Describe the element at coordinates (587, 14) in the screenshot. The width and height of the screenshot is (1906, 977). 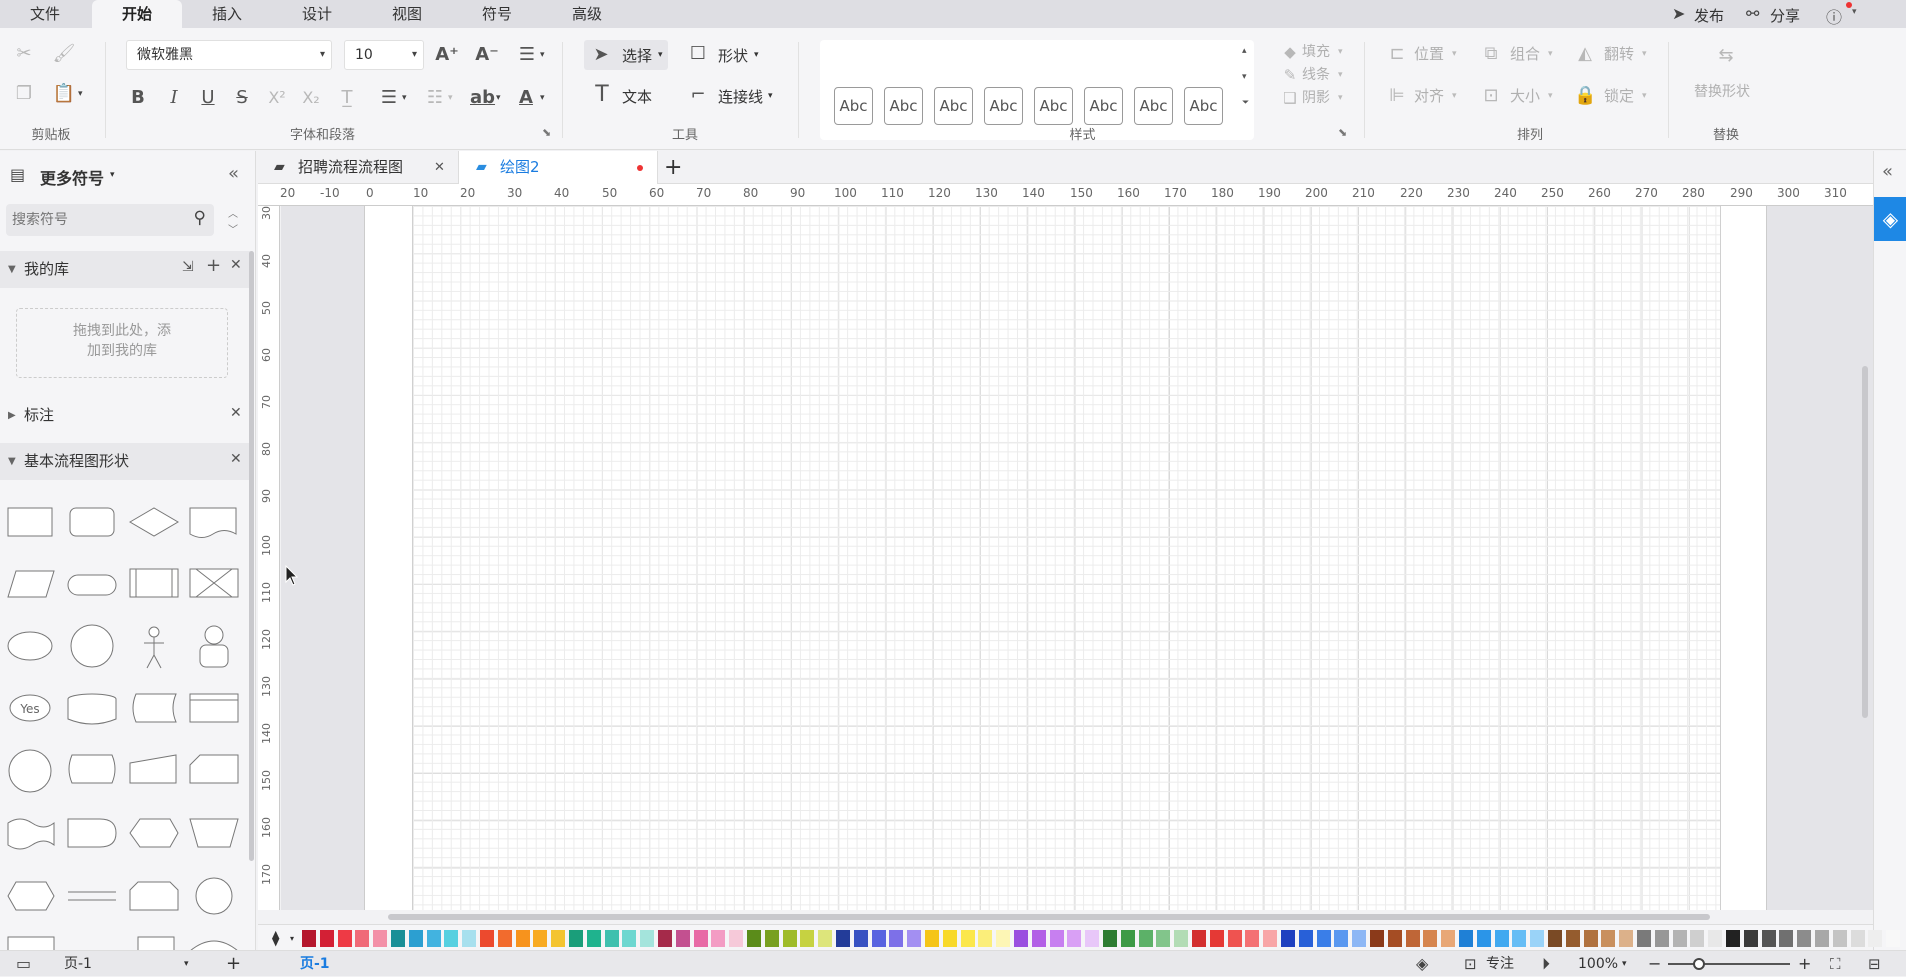
I see `menu-tab-advanced: 高级` at that location.